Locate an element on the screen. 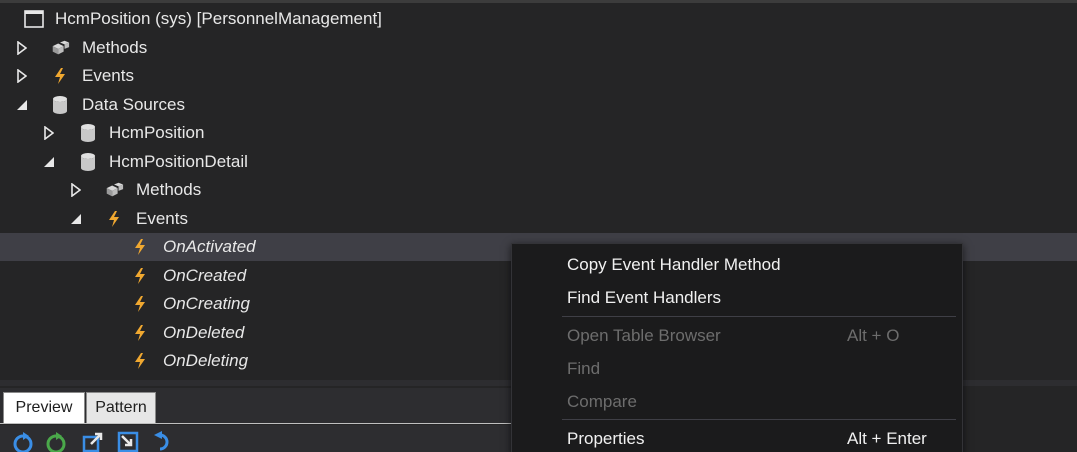 Image resolution: width=1077 pixels, height=452 pixels. menu-item-label: Find is located at coordinates (584, 368).